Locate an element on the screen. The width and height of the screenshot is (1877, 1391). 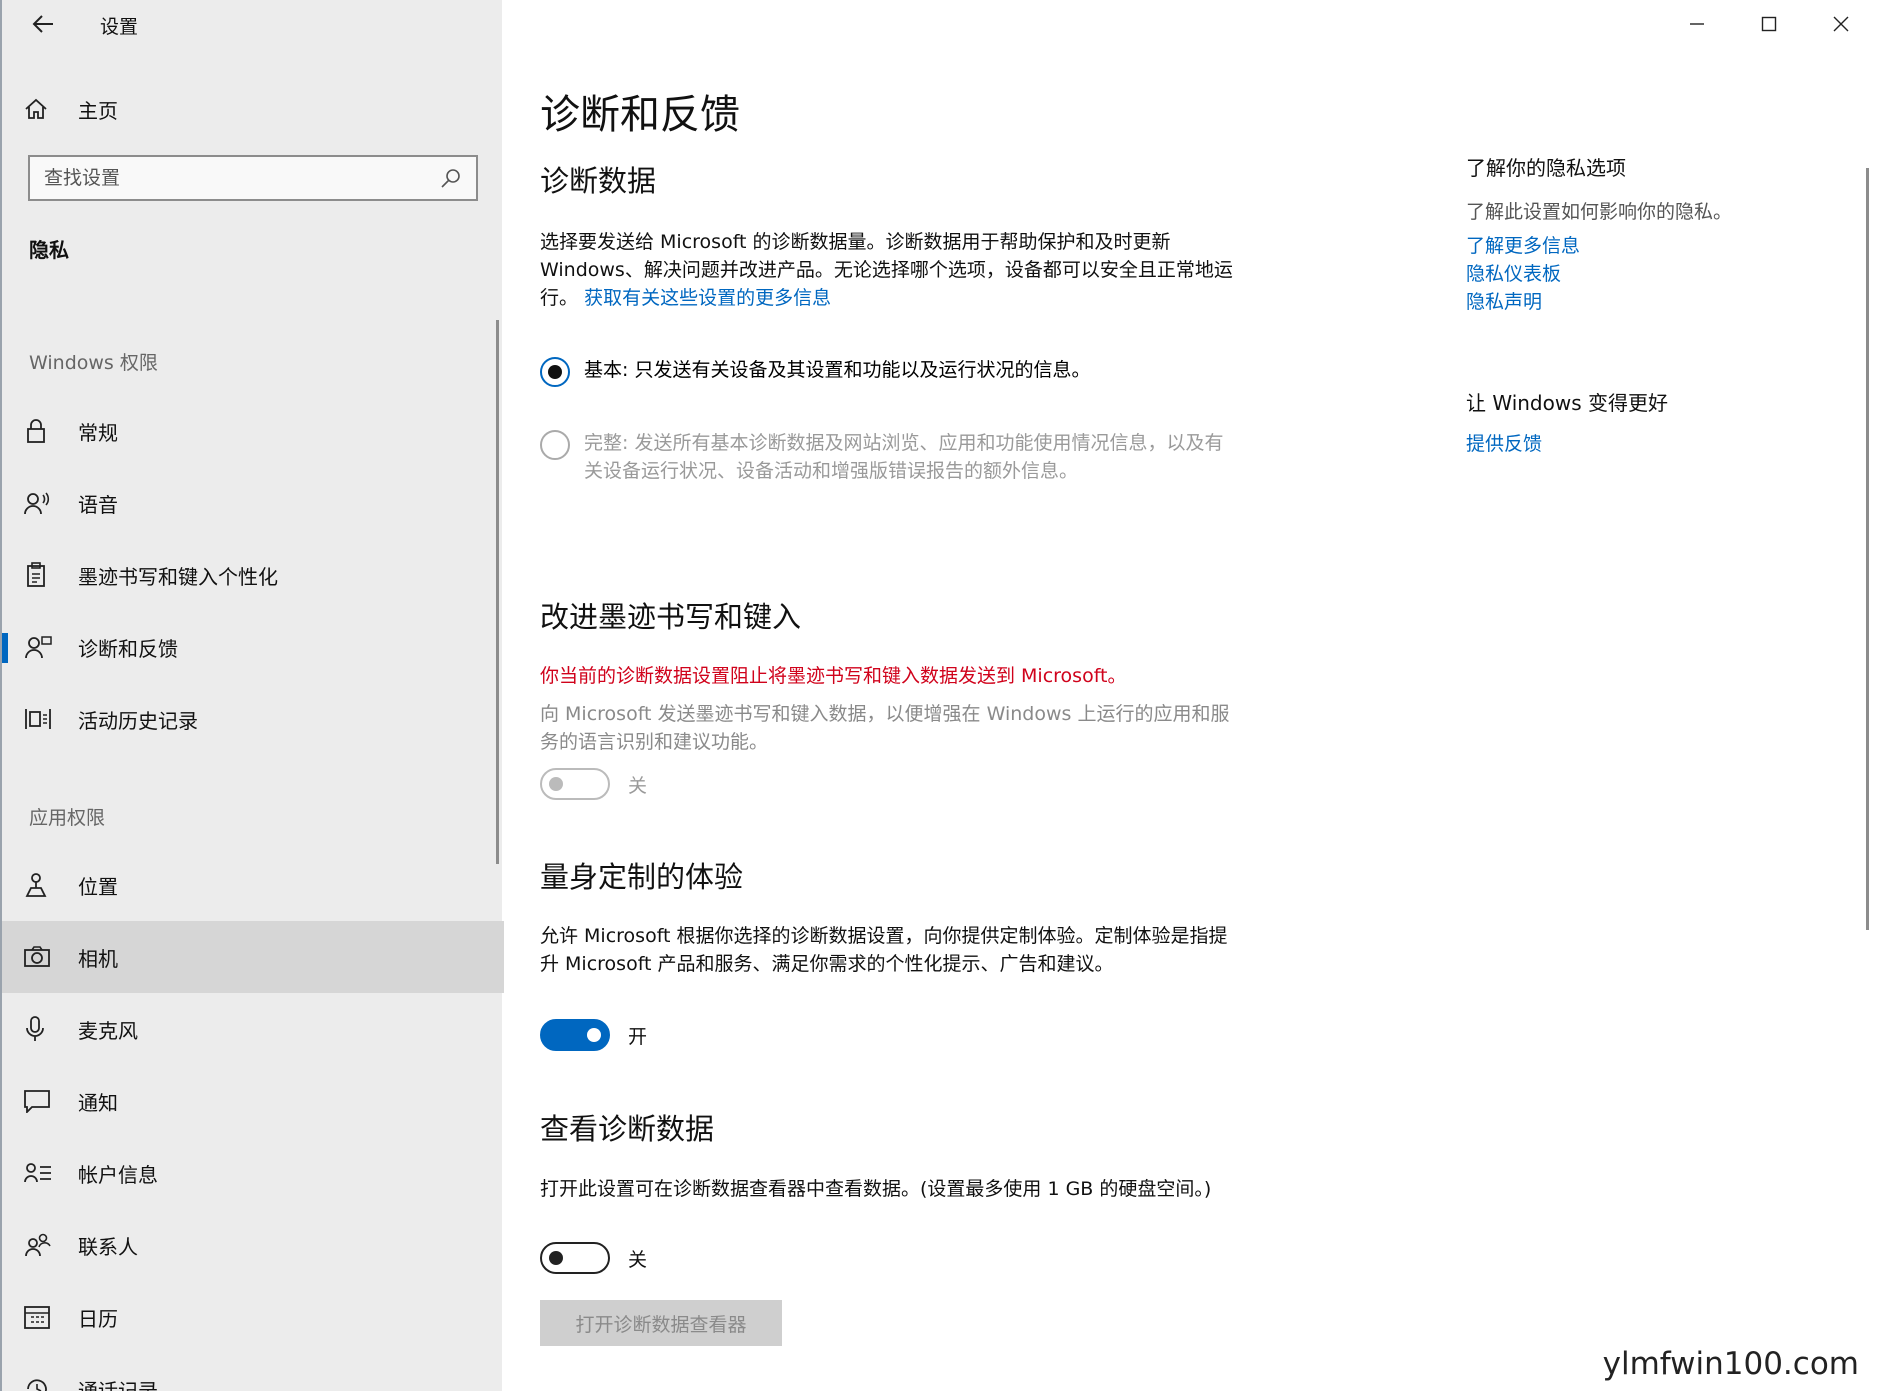
radio-option-basic: 基本: 只发送有关设备及其设置和功能以及运行状况的信息。 is located at coordinates (890, 371).